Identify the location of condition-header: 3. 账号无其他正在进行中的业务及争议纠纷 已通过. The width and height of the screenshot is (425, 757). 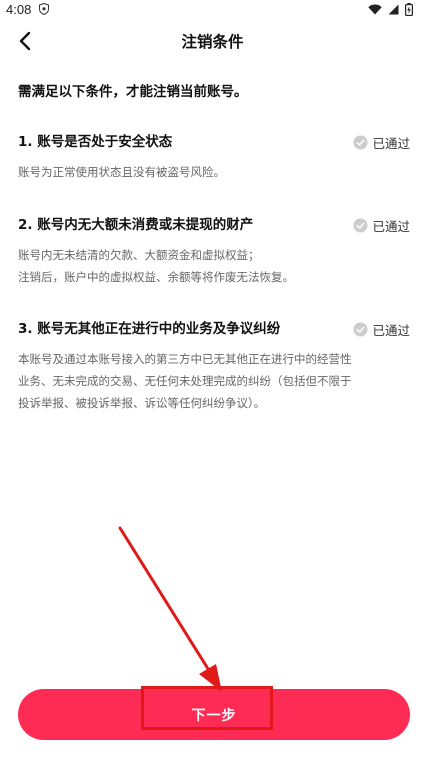
(214, 329).